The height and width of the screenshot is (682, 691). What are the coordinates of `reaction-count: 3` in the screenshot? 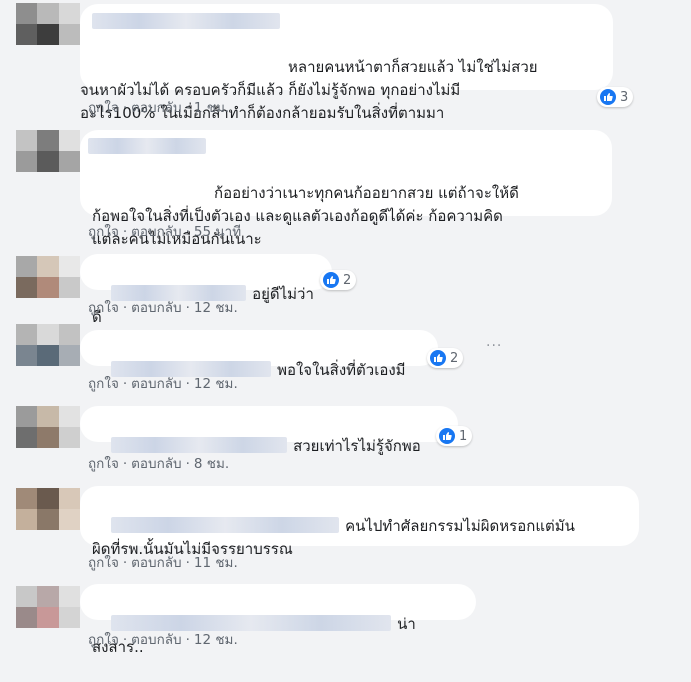 It's located at (615, 97).